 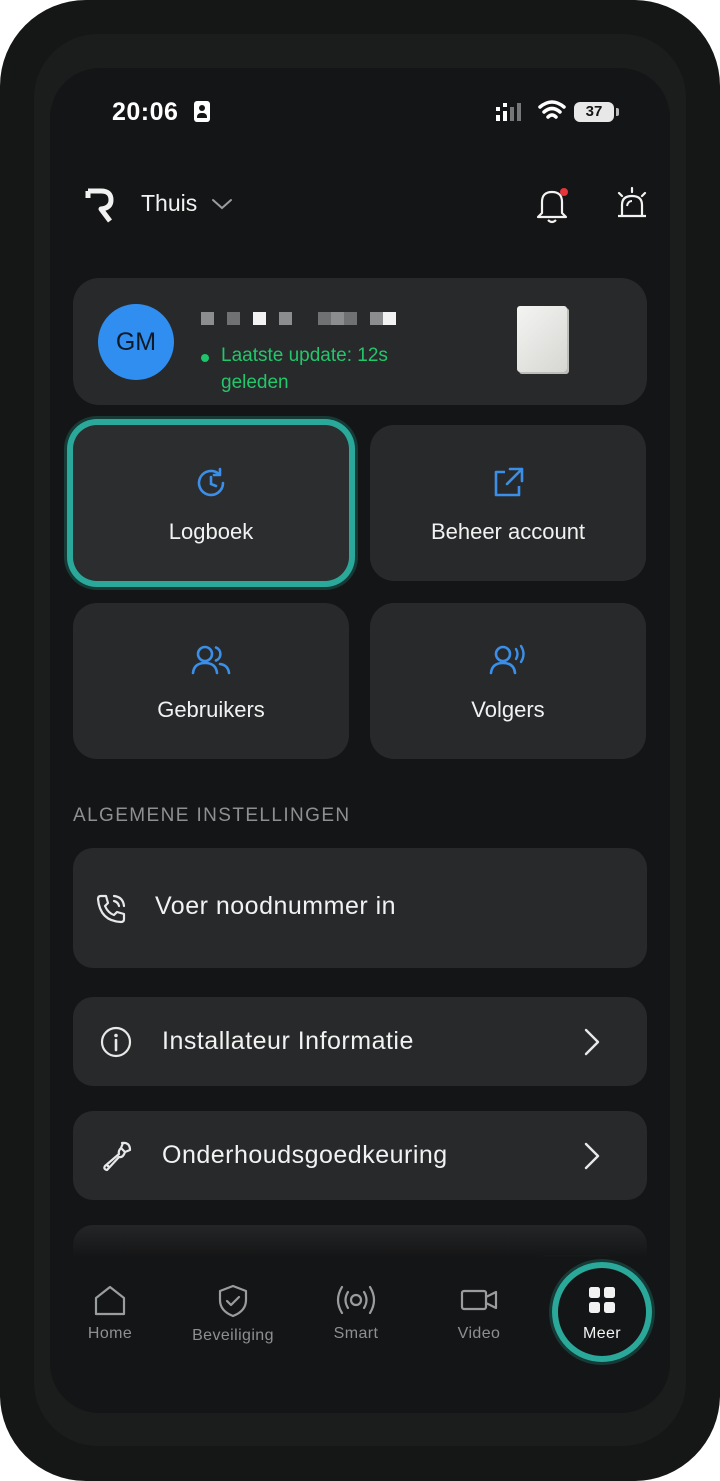 What do you see at coordinates (117, 1156) in the screenshot?
I see `wrench-icon` at bounding box center [117, 1156].